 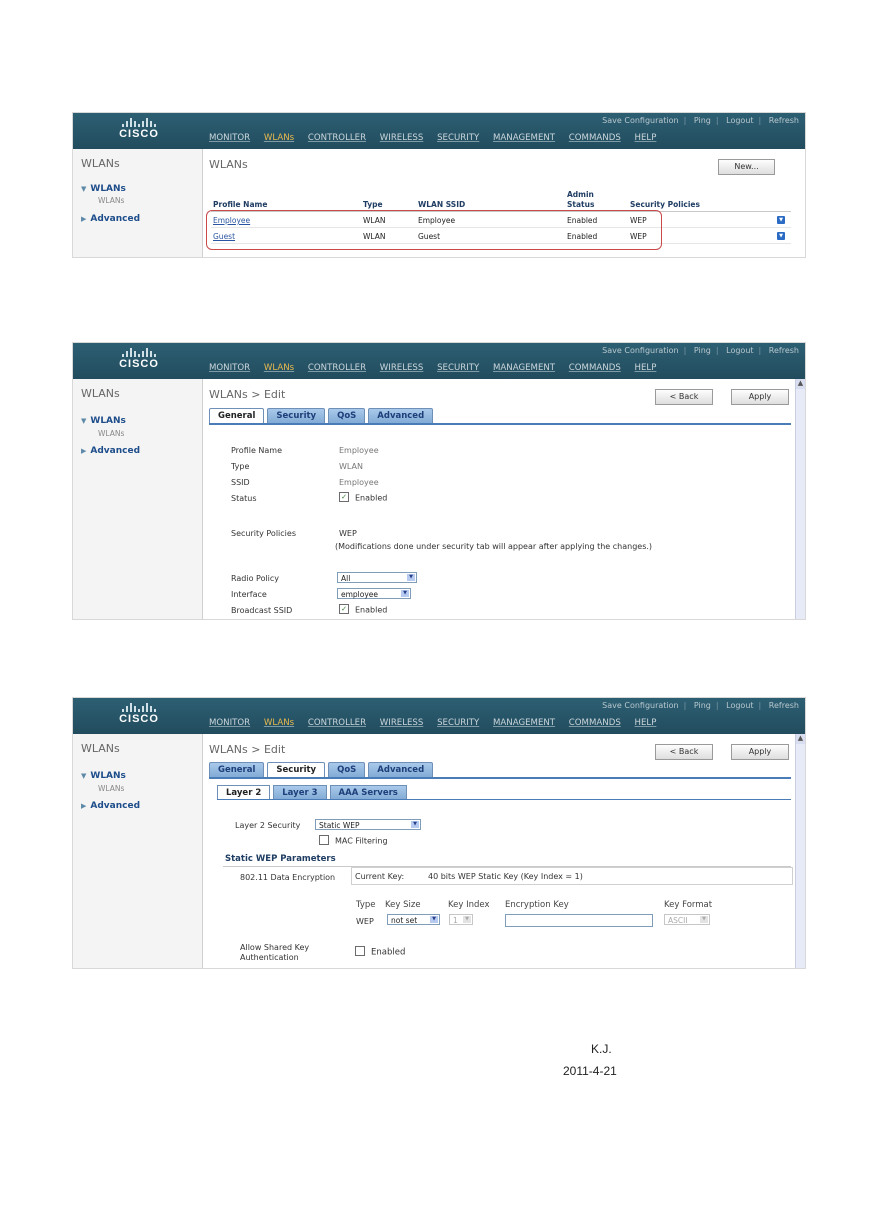 I want to click on key-index-select: 1 ▼, so click(x=461, y=919).